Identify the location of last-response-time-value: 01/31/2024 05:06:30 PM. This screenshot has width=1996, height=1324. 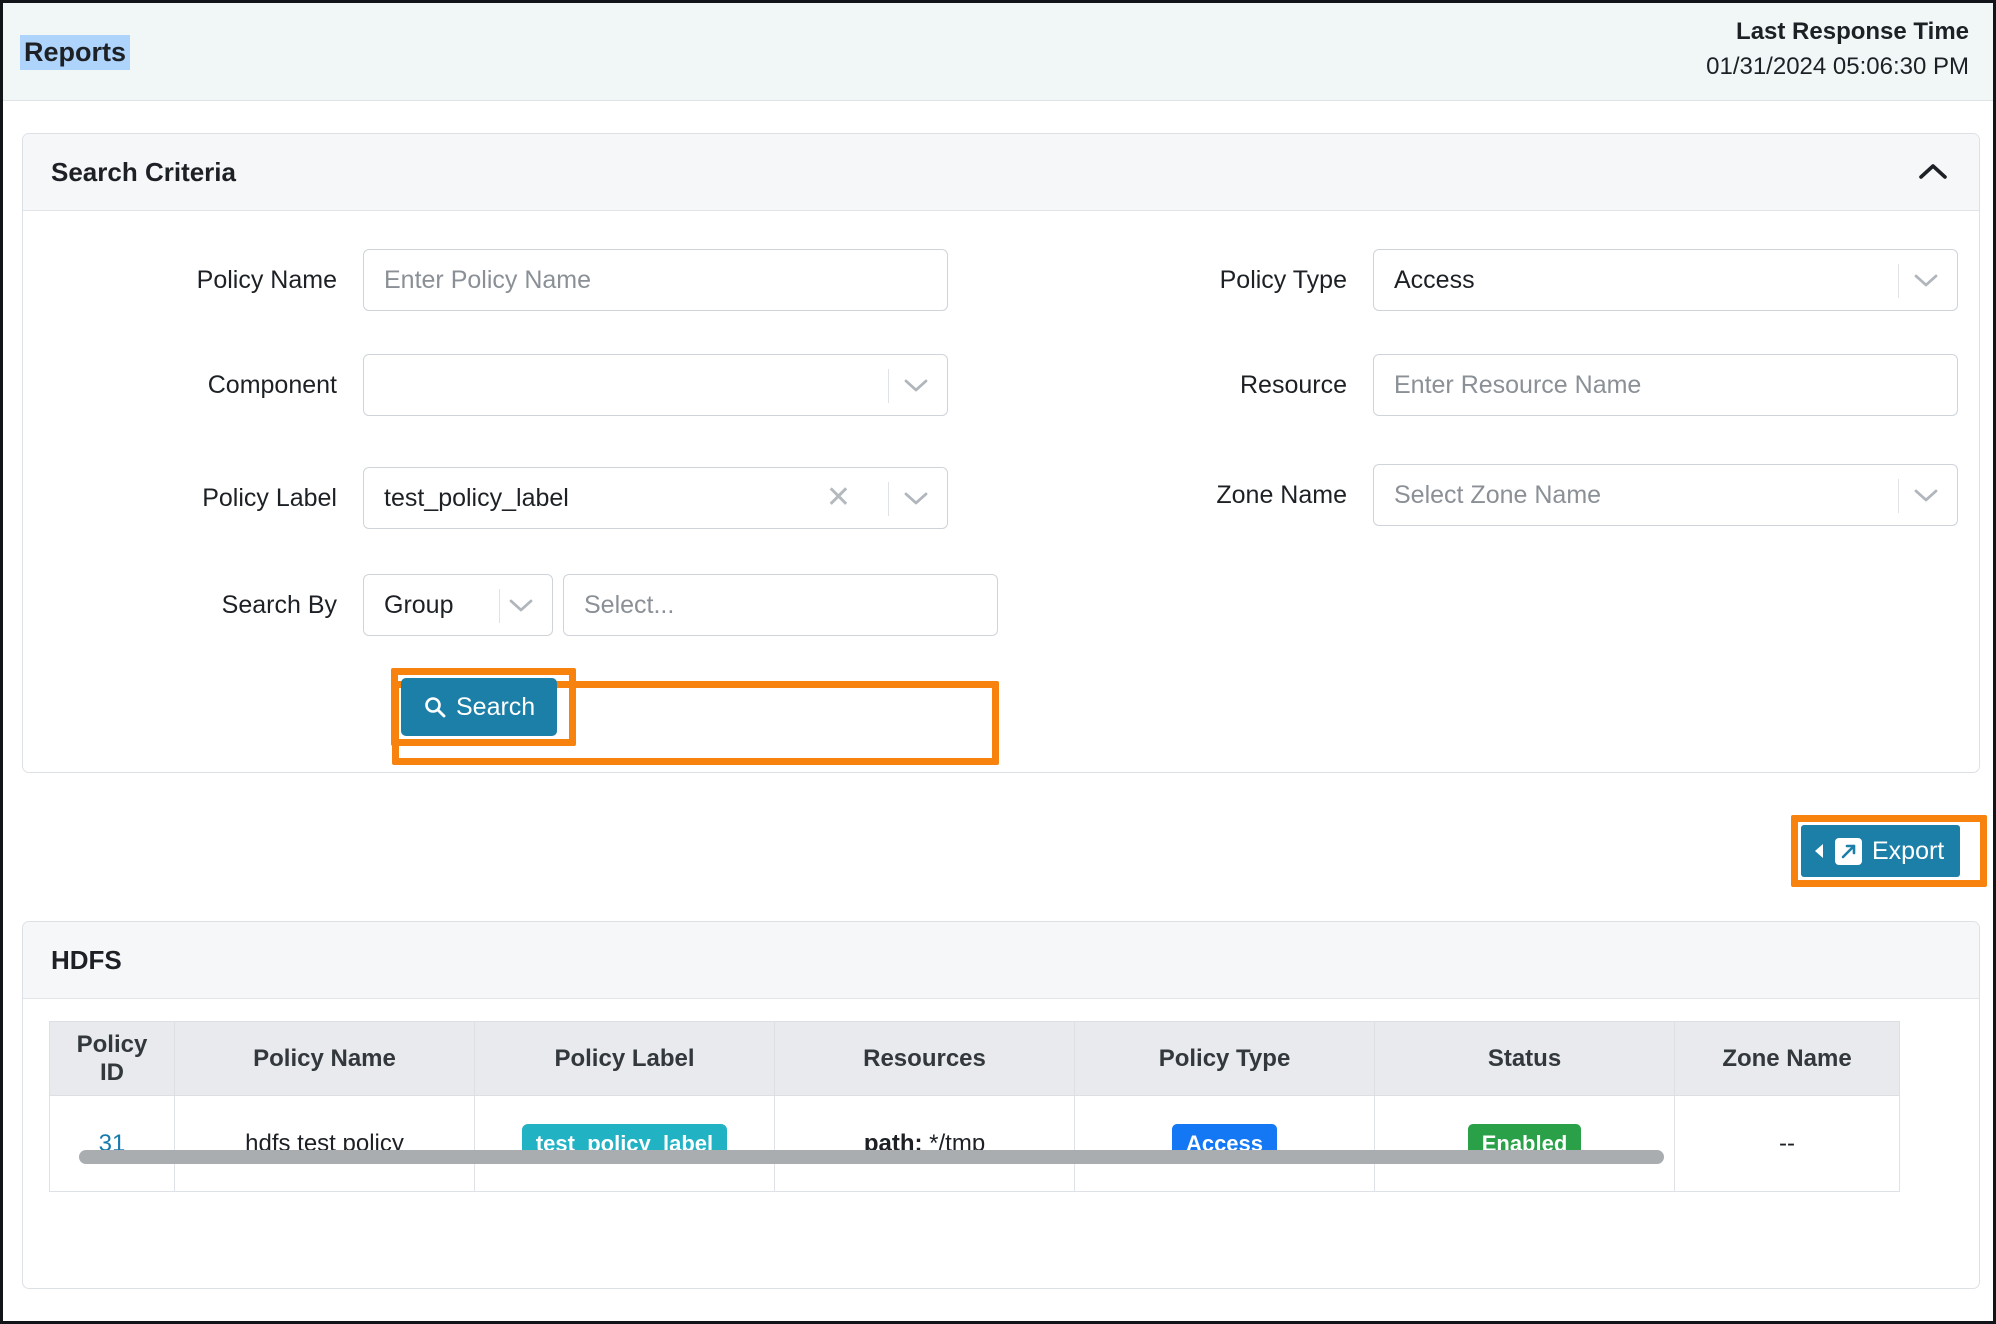
(1837, 66).